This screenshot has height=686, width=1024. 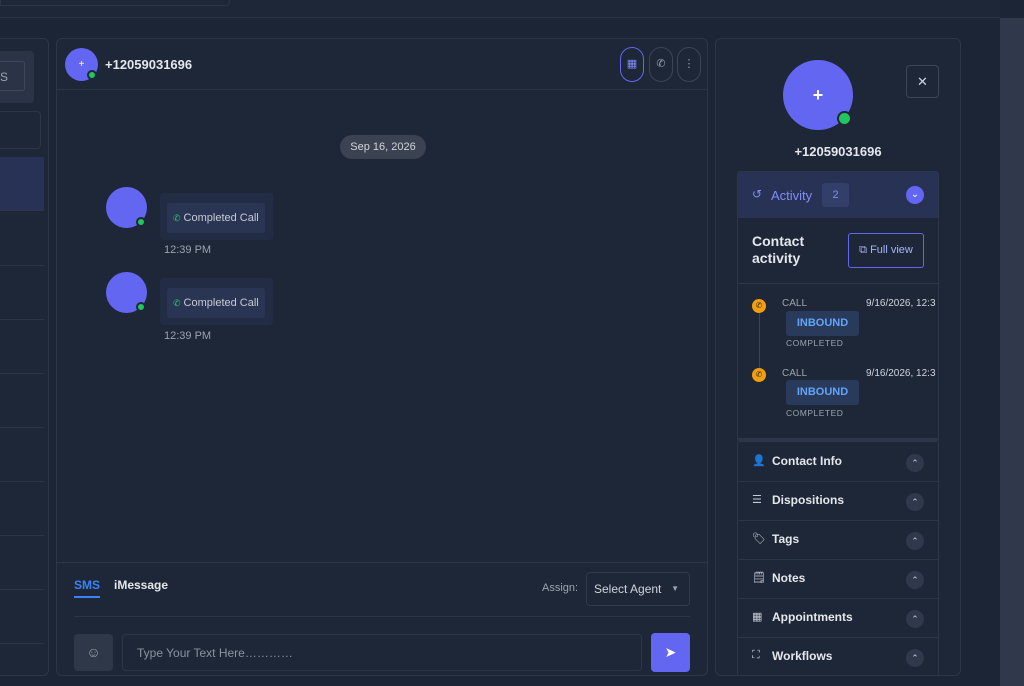 I want to click on section-appointments: ▦ Appointments ⌃, so click(x=838, y=618).